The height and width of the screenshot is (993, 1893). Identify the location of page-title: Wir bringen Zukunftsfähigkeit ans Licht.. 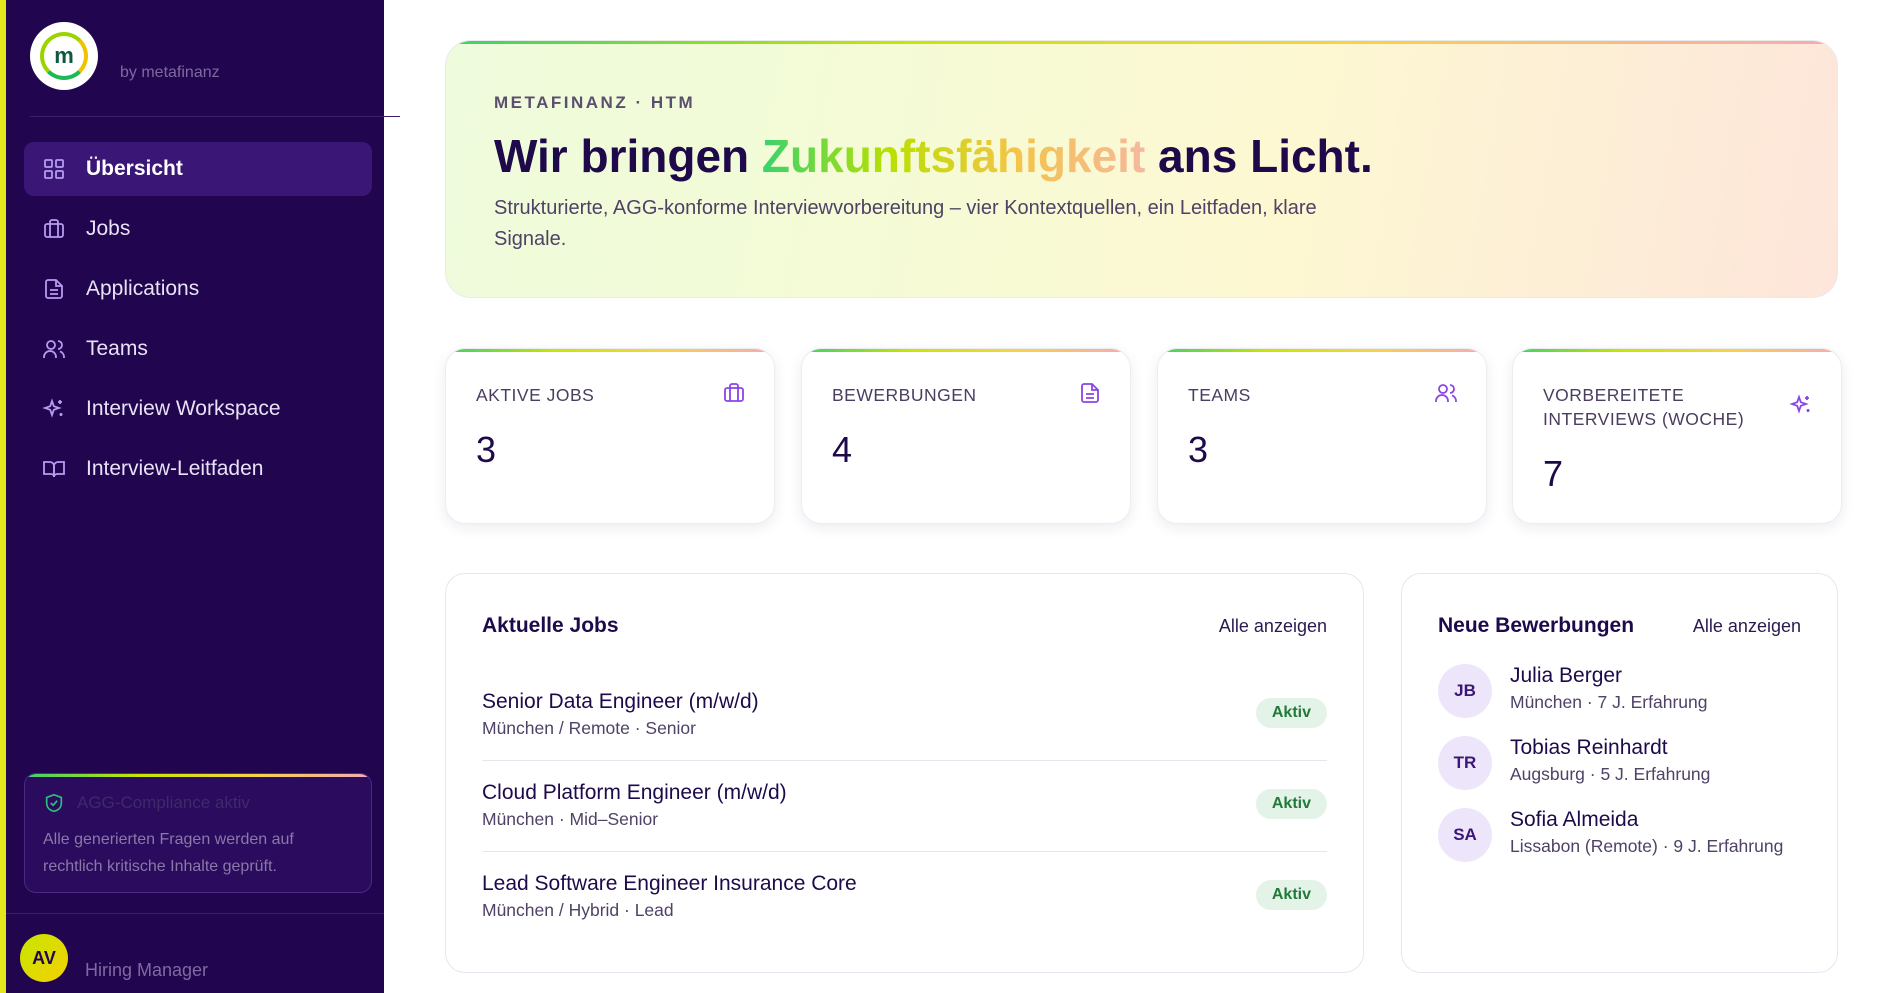
(933, 156).